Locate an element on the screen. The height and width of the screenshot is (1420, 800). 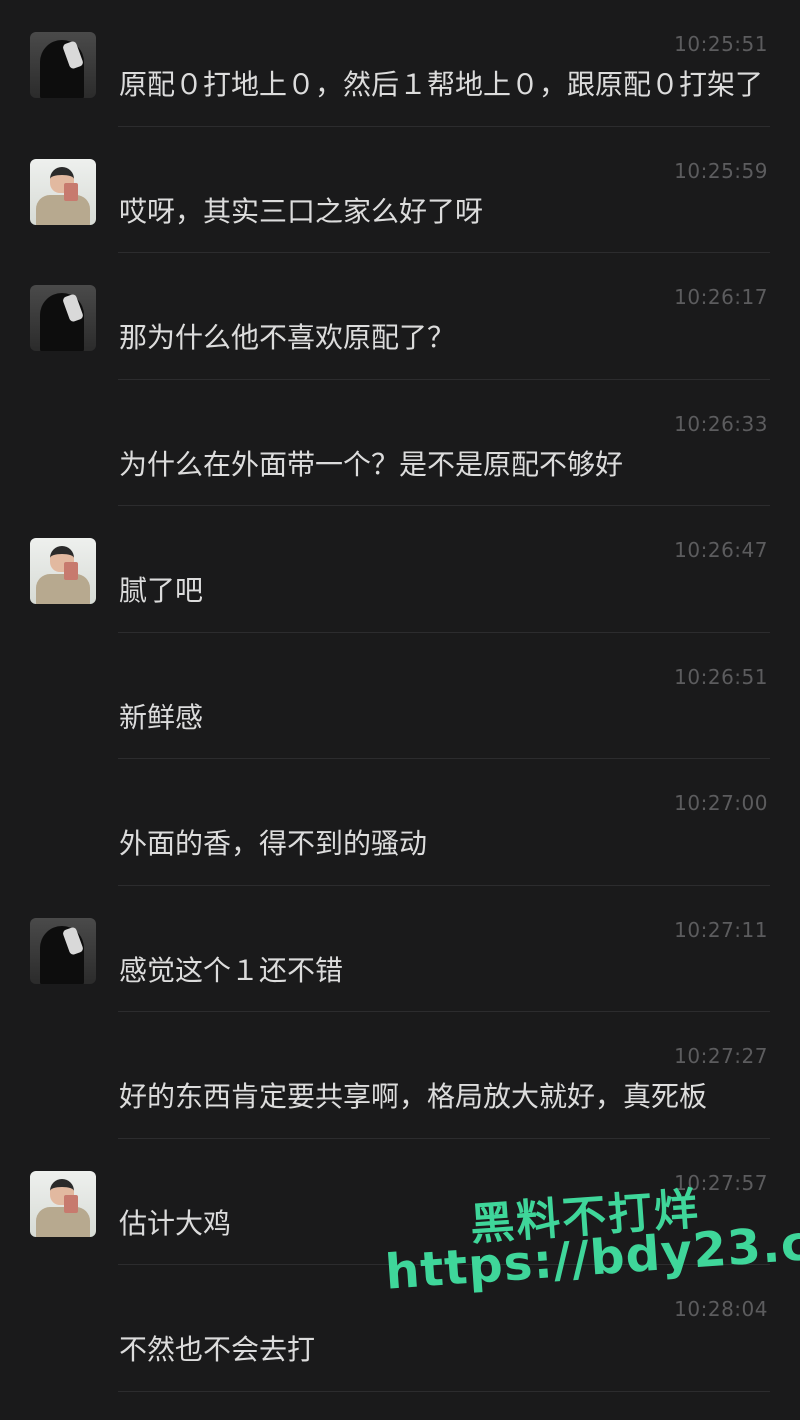
chat-message: 10:26:47 腻了吧 is located at coordinates (400, 569).